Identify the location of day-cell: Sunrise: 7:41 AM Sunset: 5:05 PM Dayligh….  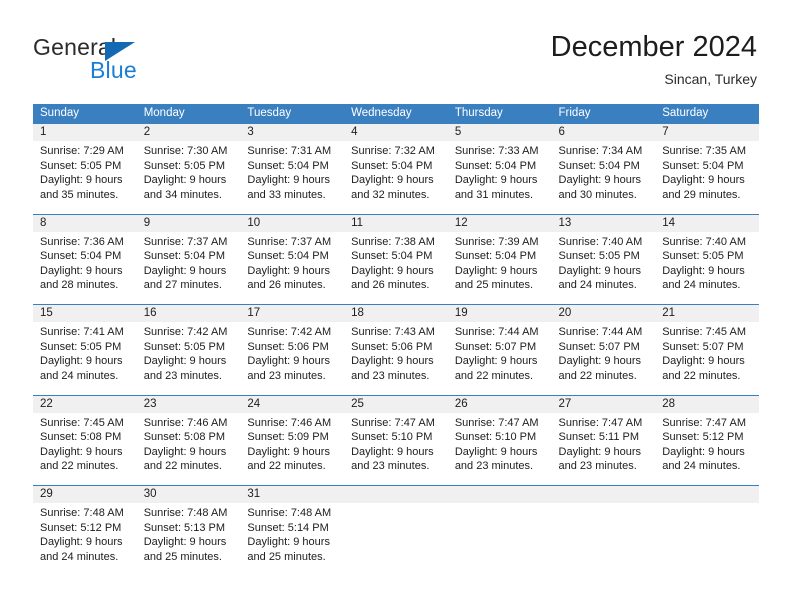
(85, 358).